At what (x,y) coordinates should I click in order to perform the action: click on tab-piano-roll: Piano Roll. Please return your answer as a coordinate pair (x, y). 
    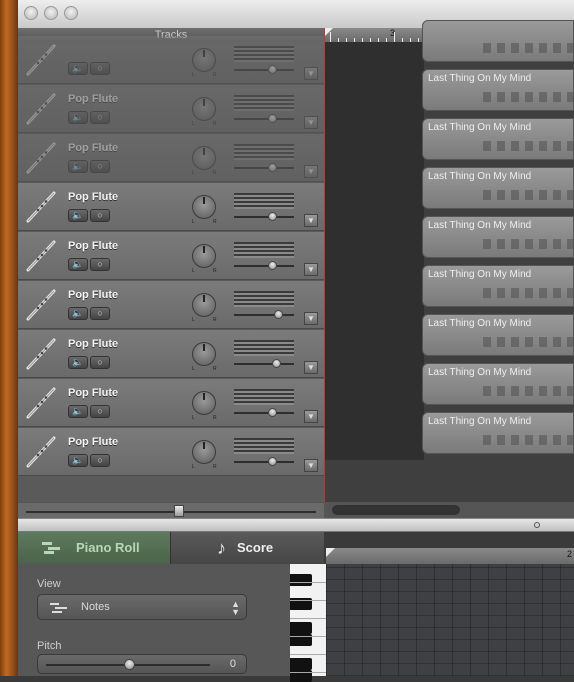
    Looking at the image, I should click on (94, 548).